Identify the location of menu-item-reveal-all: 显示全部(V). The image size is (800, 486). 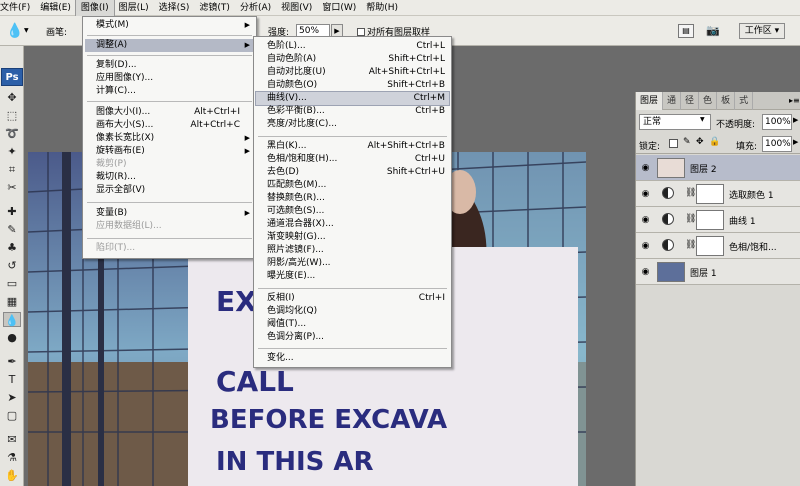
(169, 190).